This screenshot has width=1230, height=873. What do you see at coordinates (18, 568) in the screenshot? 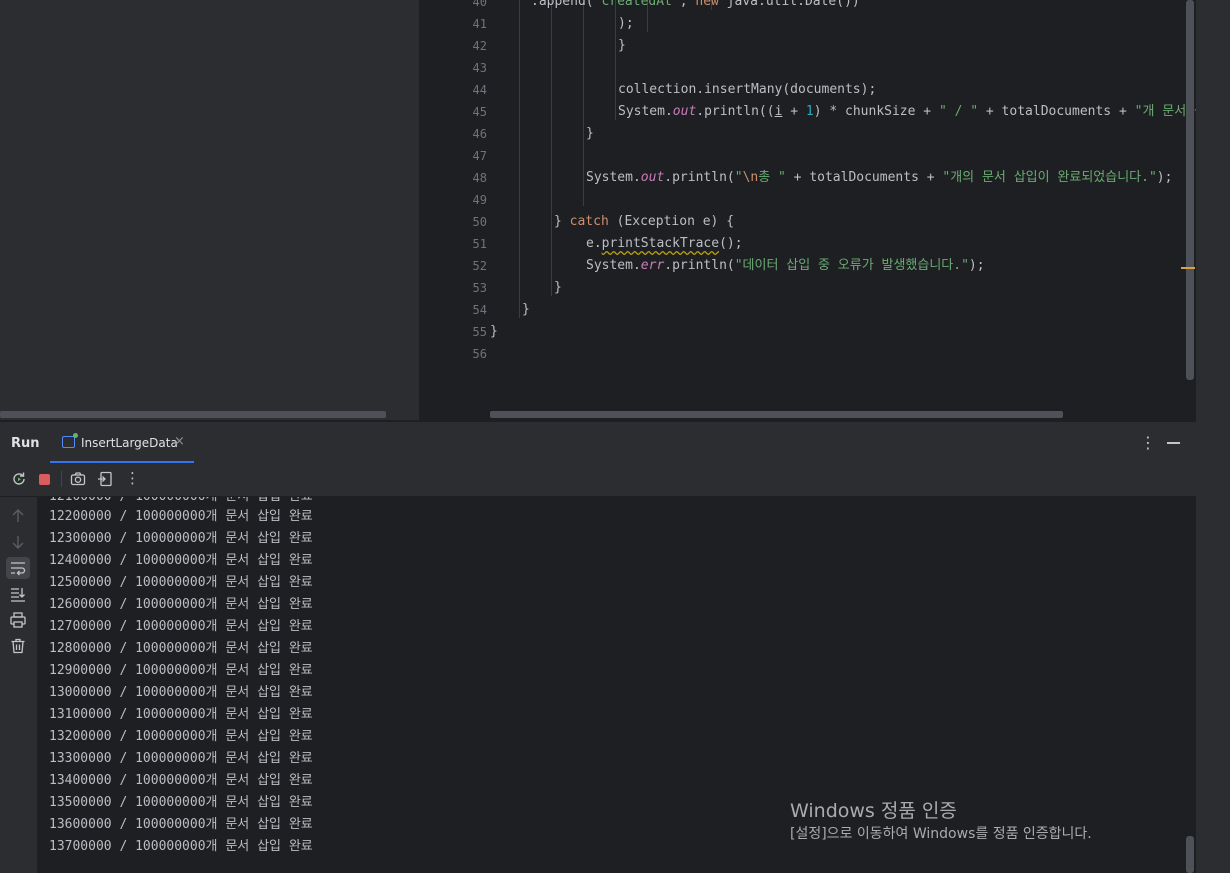
I see `soft-wrap-icon` at bounding box center [18, 568].